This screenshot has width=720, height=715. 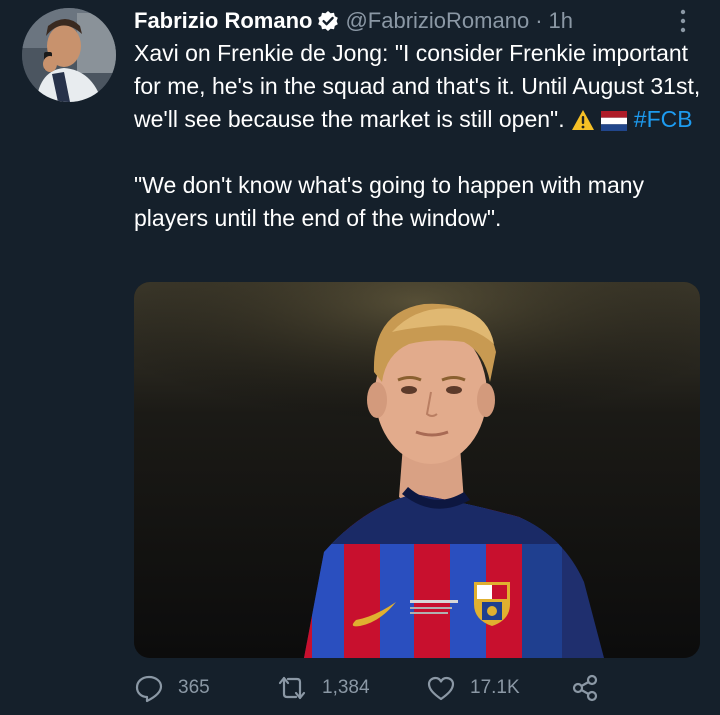 What do you see at coordinates (495, 687) in the screenshot?
I see `like-count: 17.1K` at bounding box center [495, 687].